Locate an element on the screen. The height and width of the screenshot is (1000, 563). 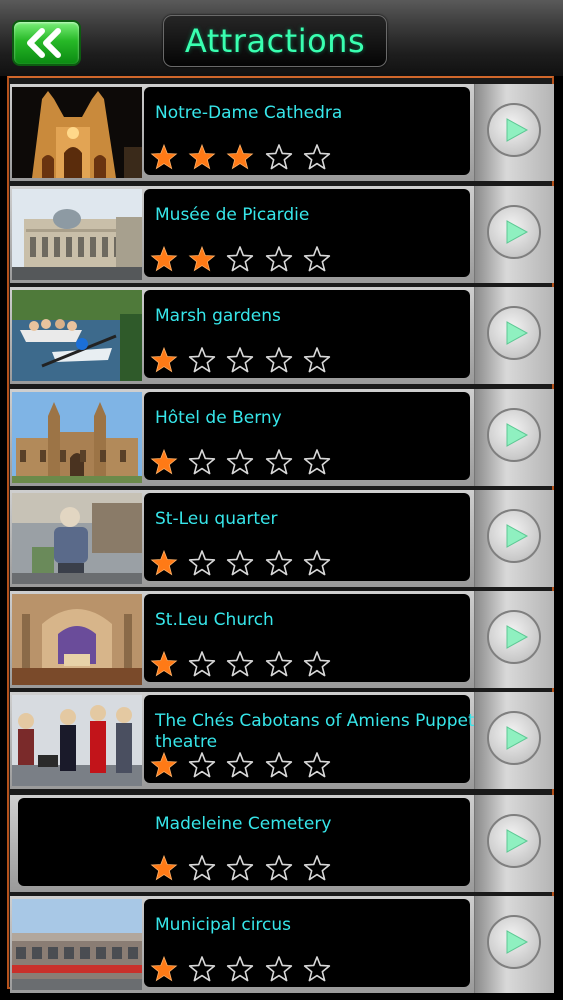
list-item: Municipal circus is located at coordinates (282, 944).